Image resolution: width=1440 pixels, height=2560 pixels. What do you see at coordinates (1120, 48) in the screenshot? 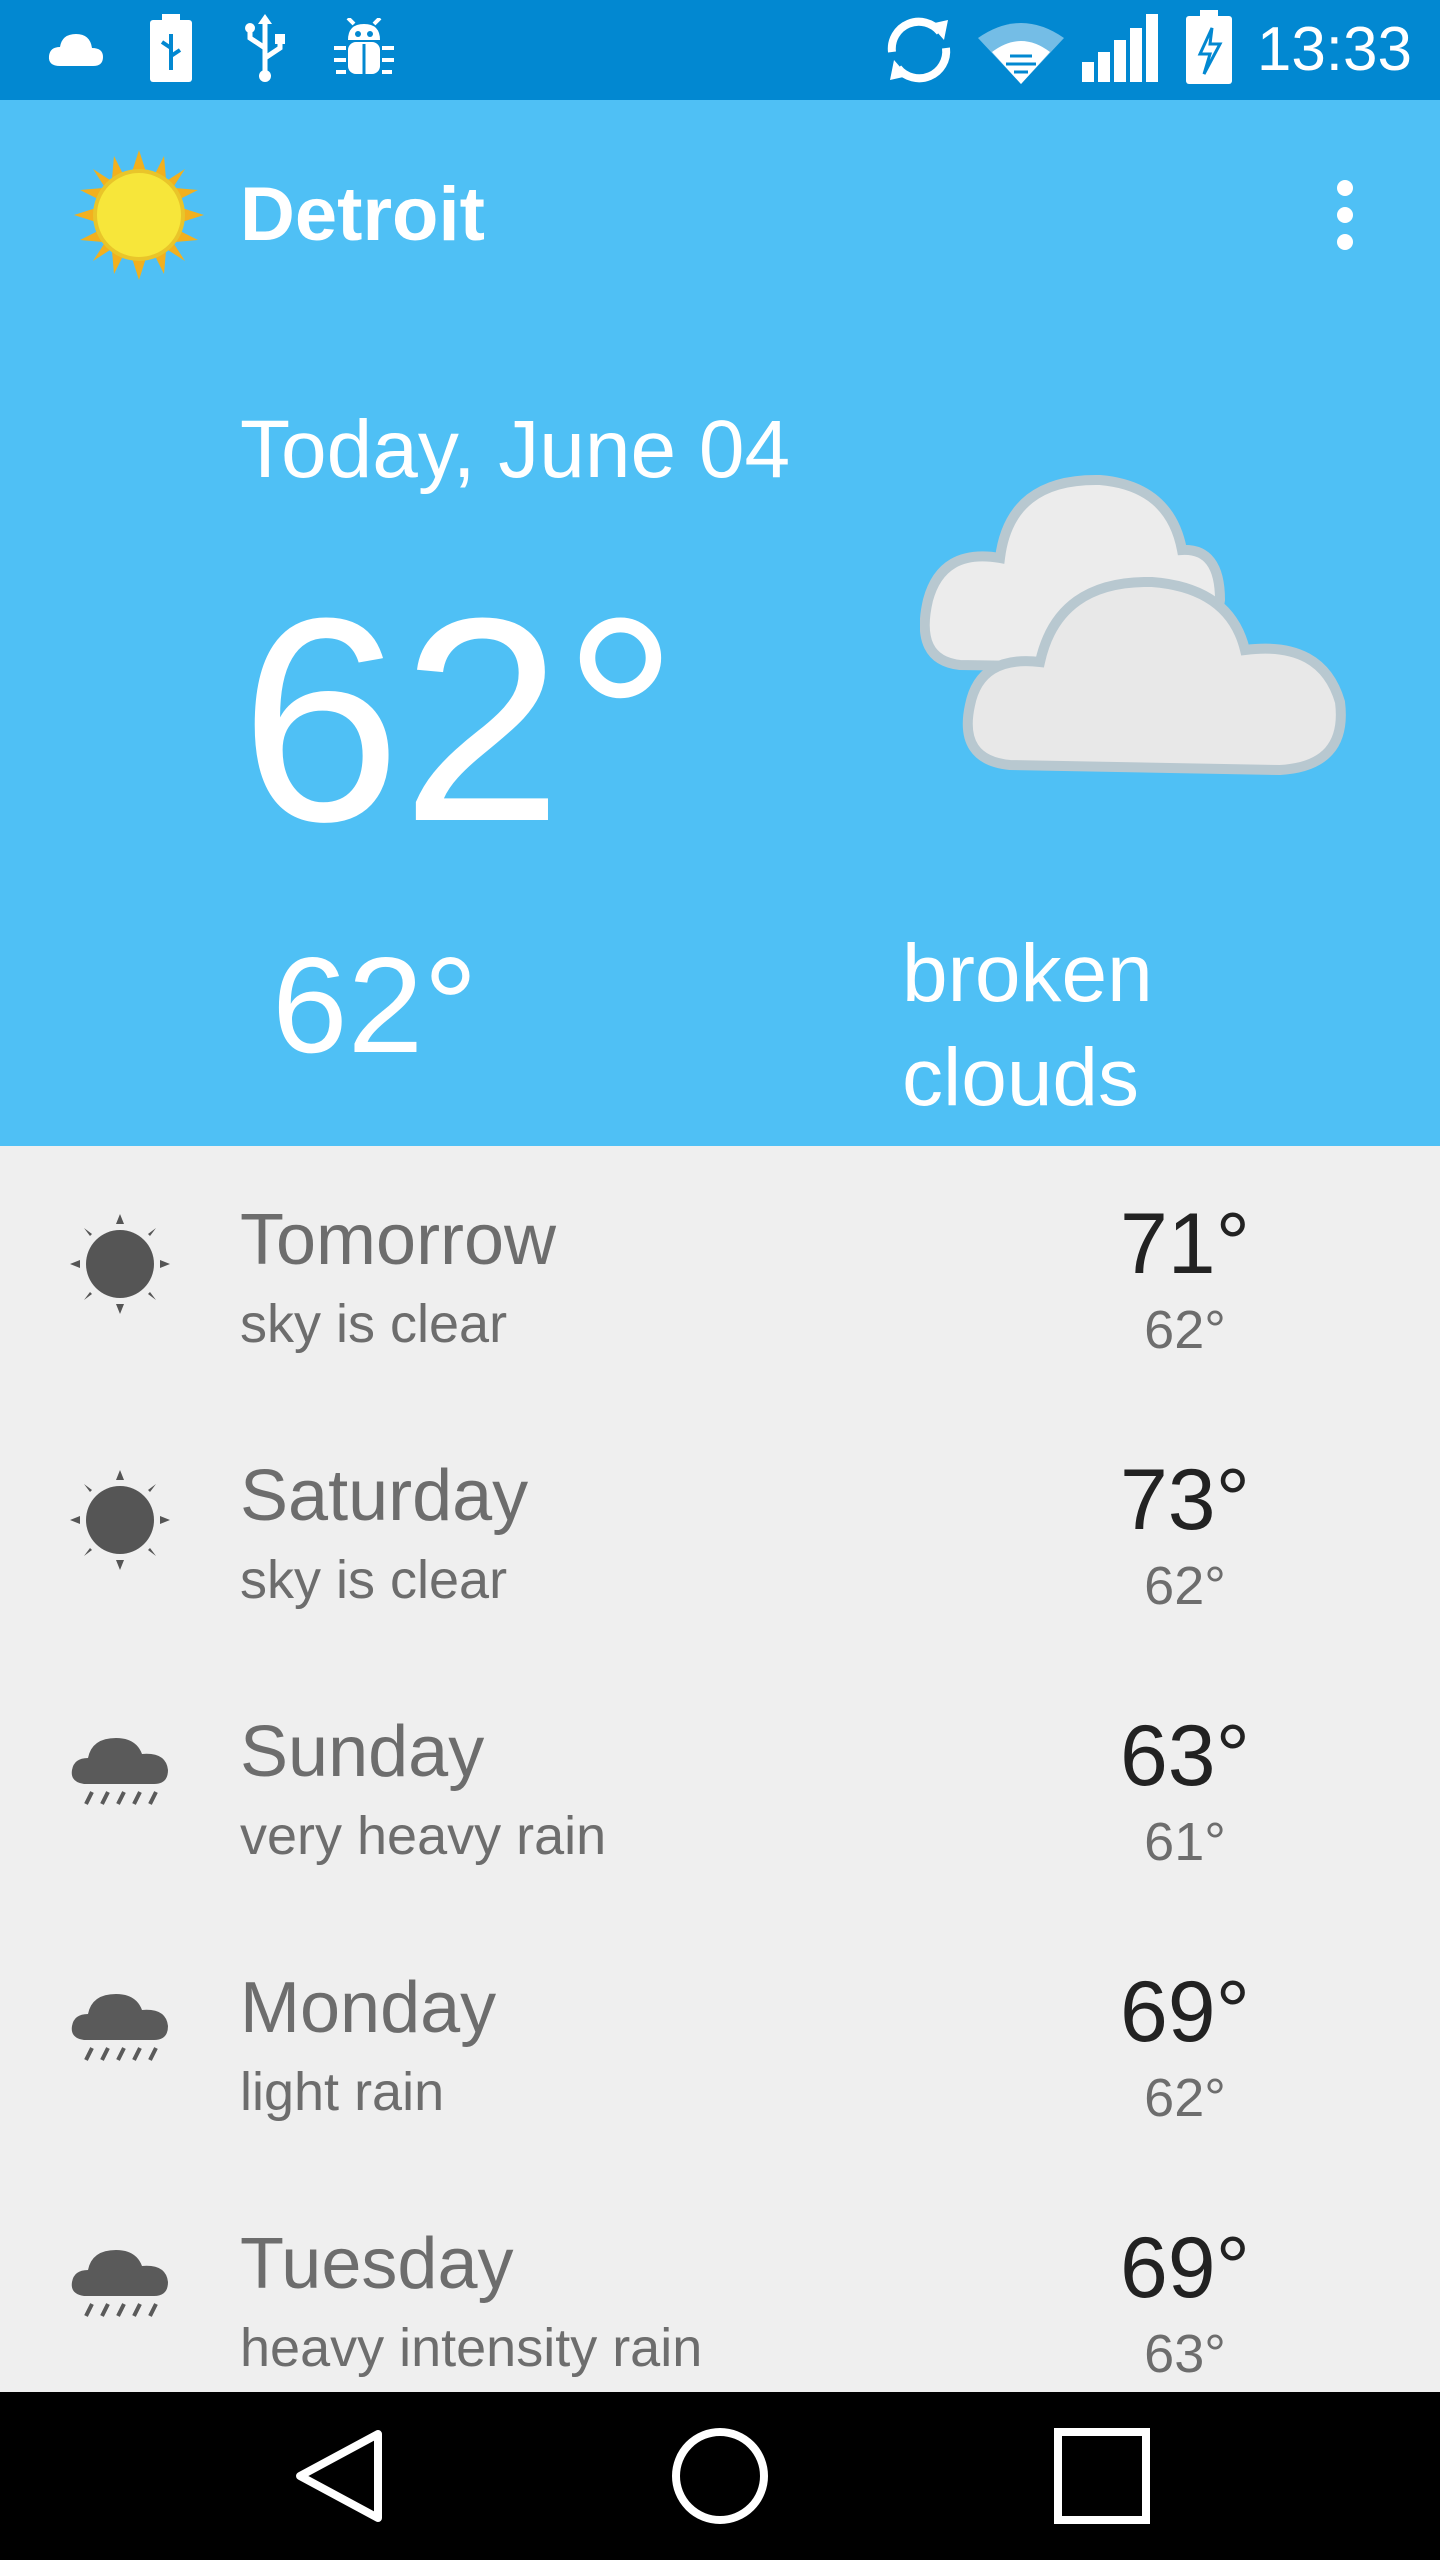
I see `signal-icon` at bounding box center [1120, 48].